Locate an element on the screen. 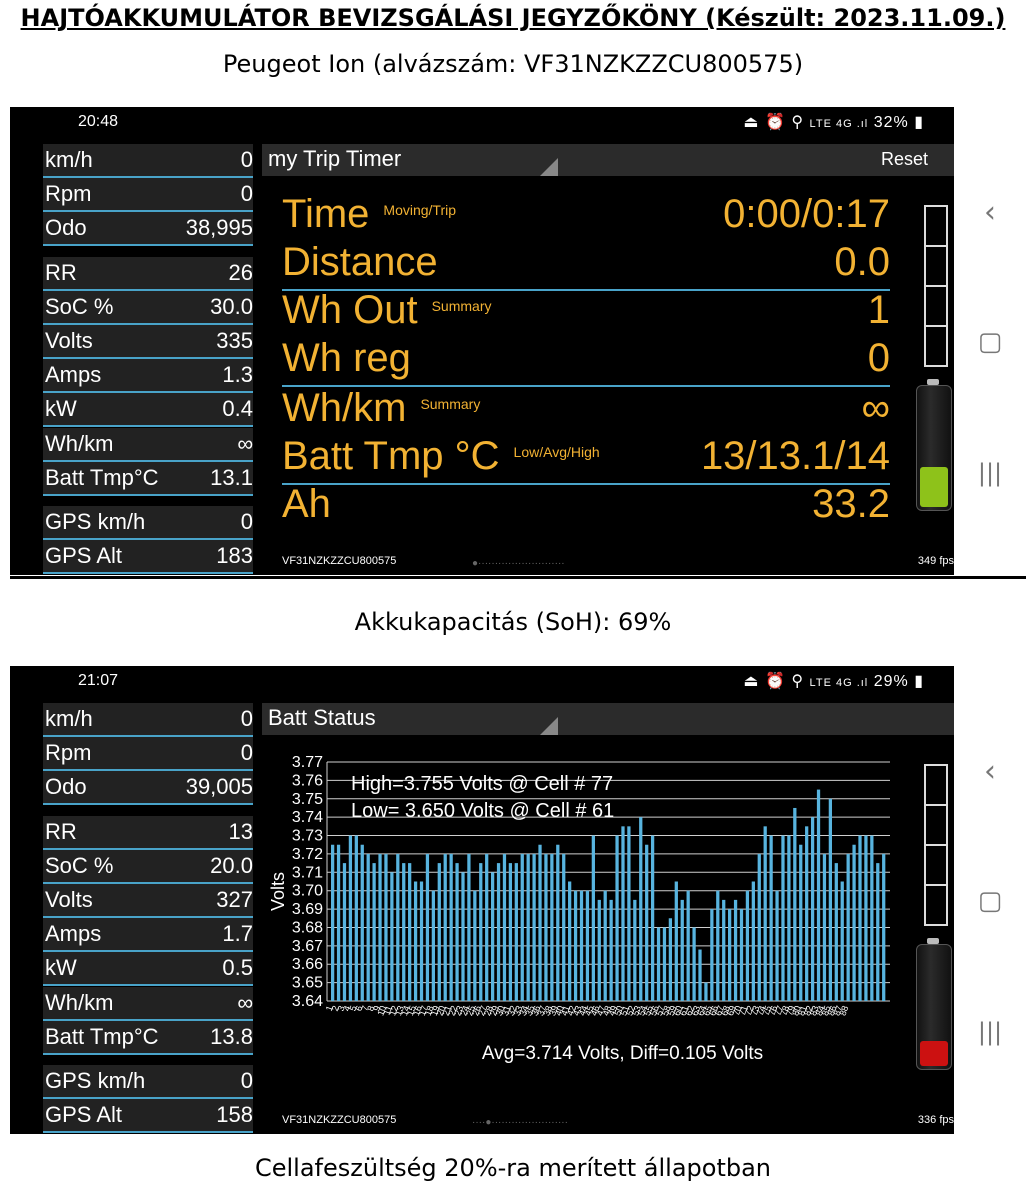 Image resolution: width=1026 pixels, height=1200 pixels. gauge-row: Amps 1.7 is located at coordinates (148, 935).